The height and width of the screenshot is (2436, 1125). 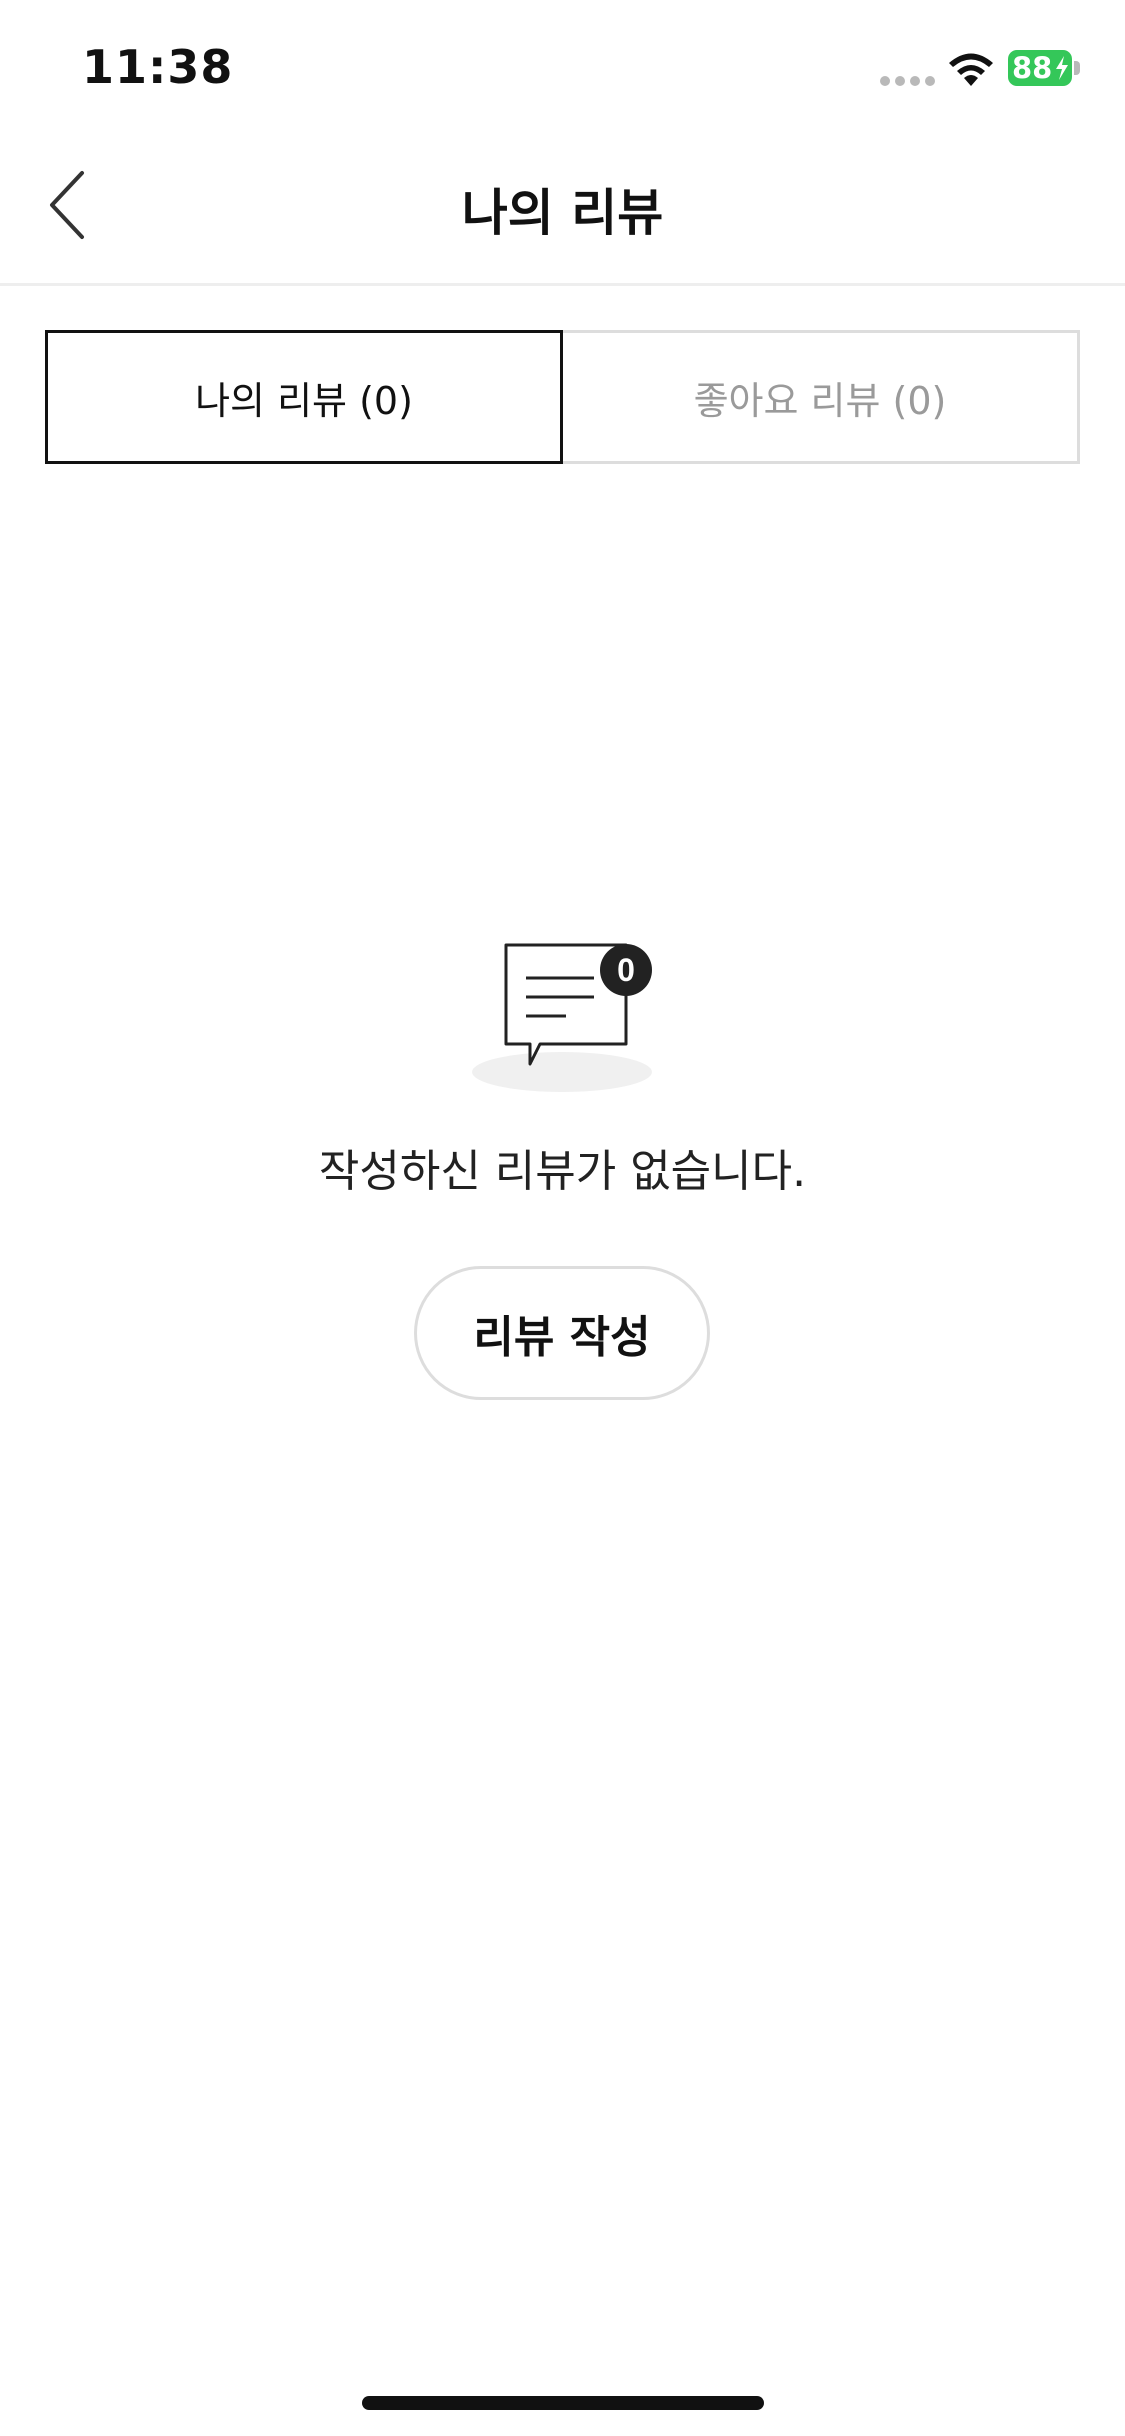 I want to click on empty-message: 작성하신 리뷰가 없습니다., so click(x=562, y=1171).